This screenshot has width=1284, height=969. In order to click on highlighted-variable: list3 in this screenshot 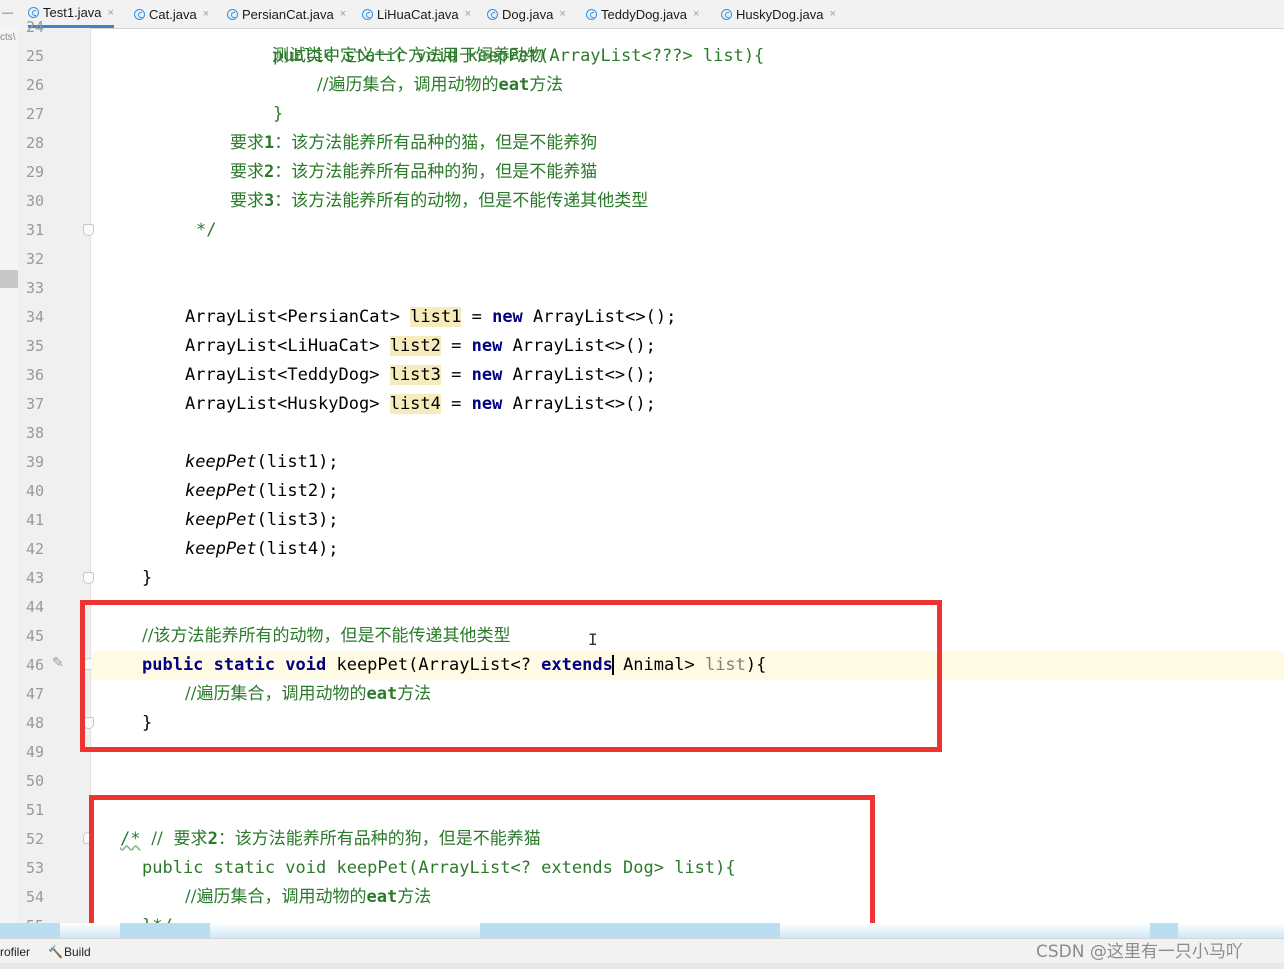, I will do `click(415, 375)`.